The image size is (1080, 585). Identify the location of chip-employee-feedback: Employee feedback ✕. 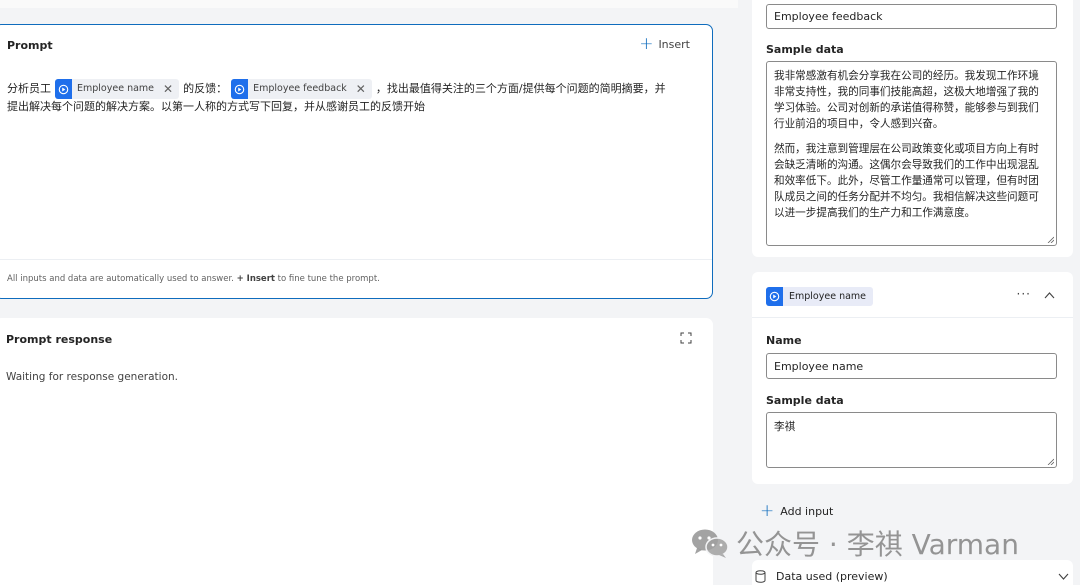
(301, 89).